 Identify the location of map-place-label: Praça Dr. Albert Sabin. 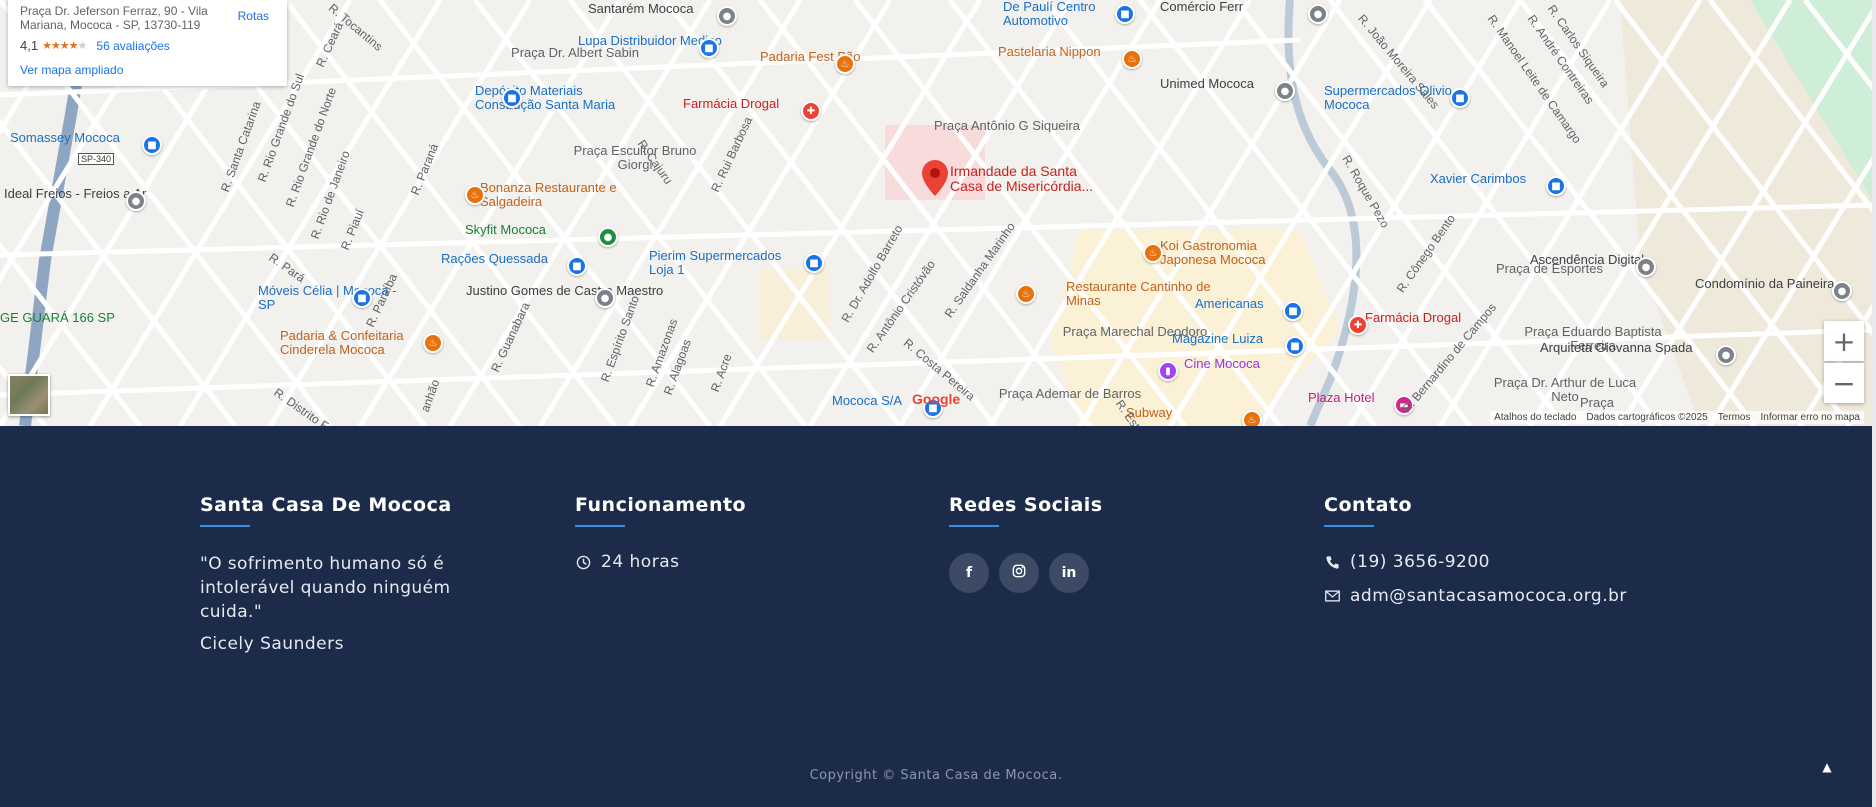
(575, 52).